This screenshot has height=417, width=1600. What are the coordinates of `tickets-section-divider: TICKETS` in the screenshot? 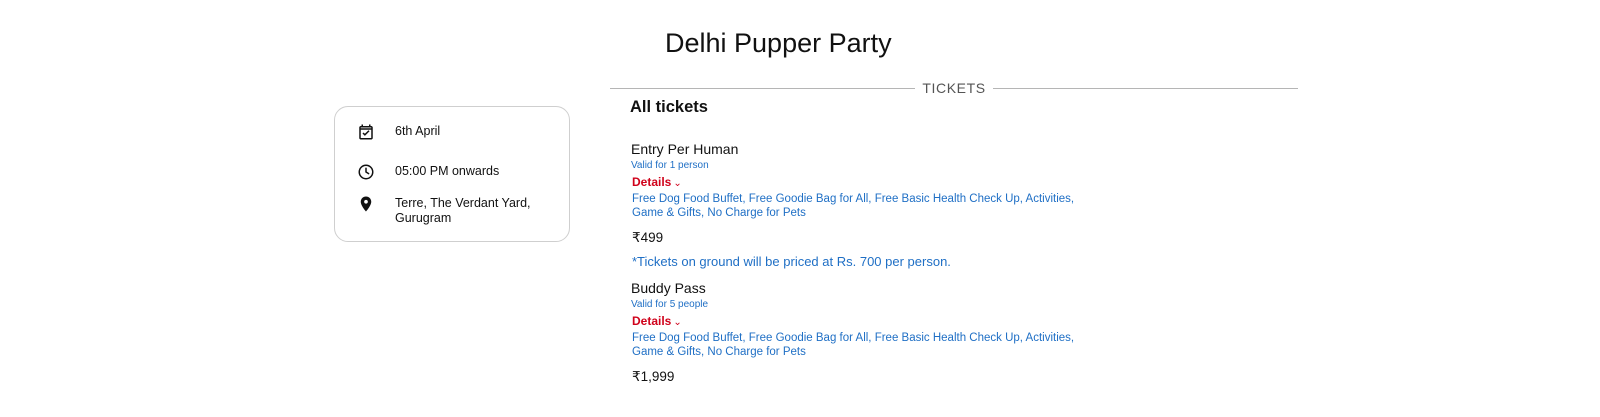 It's located at (954, 88).